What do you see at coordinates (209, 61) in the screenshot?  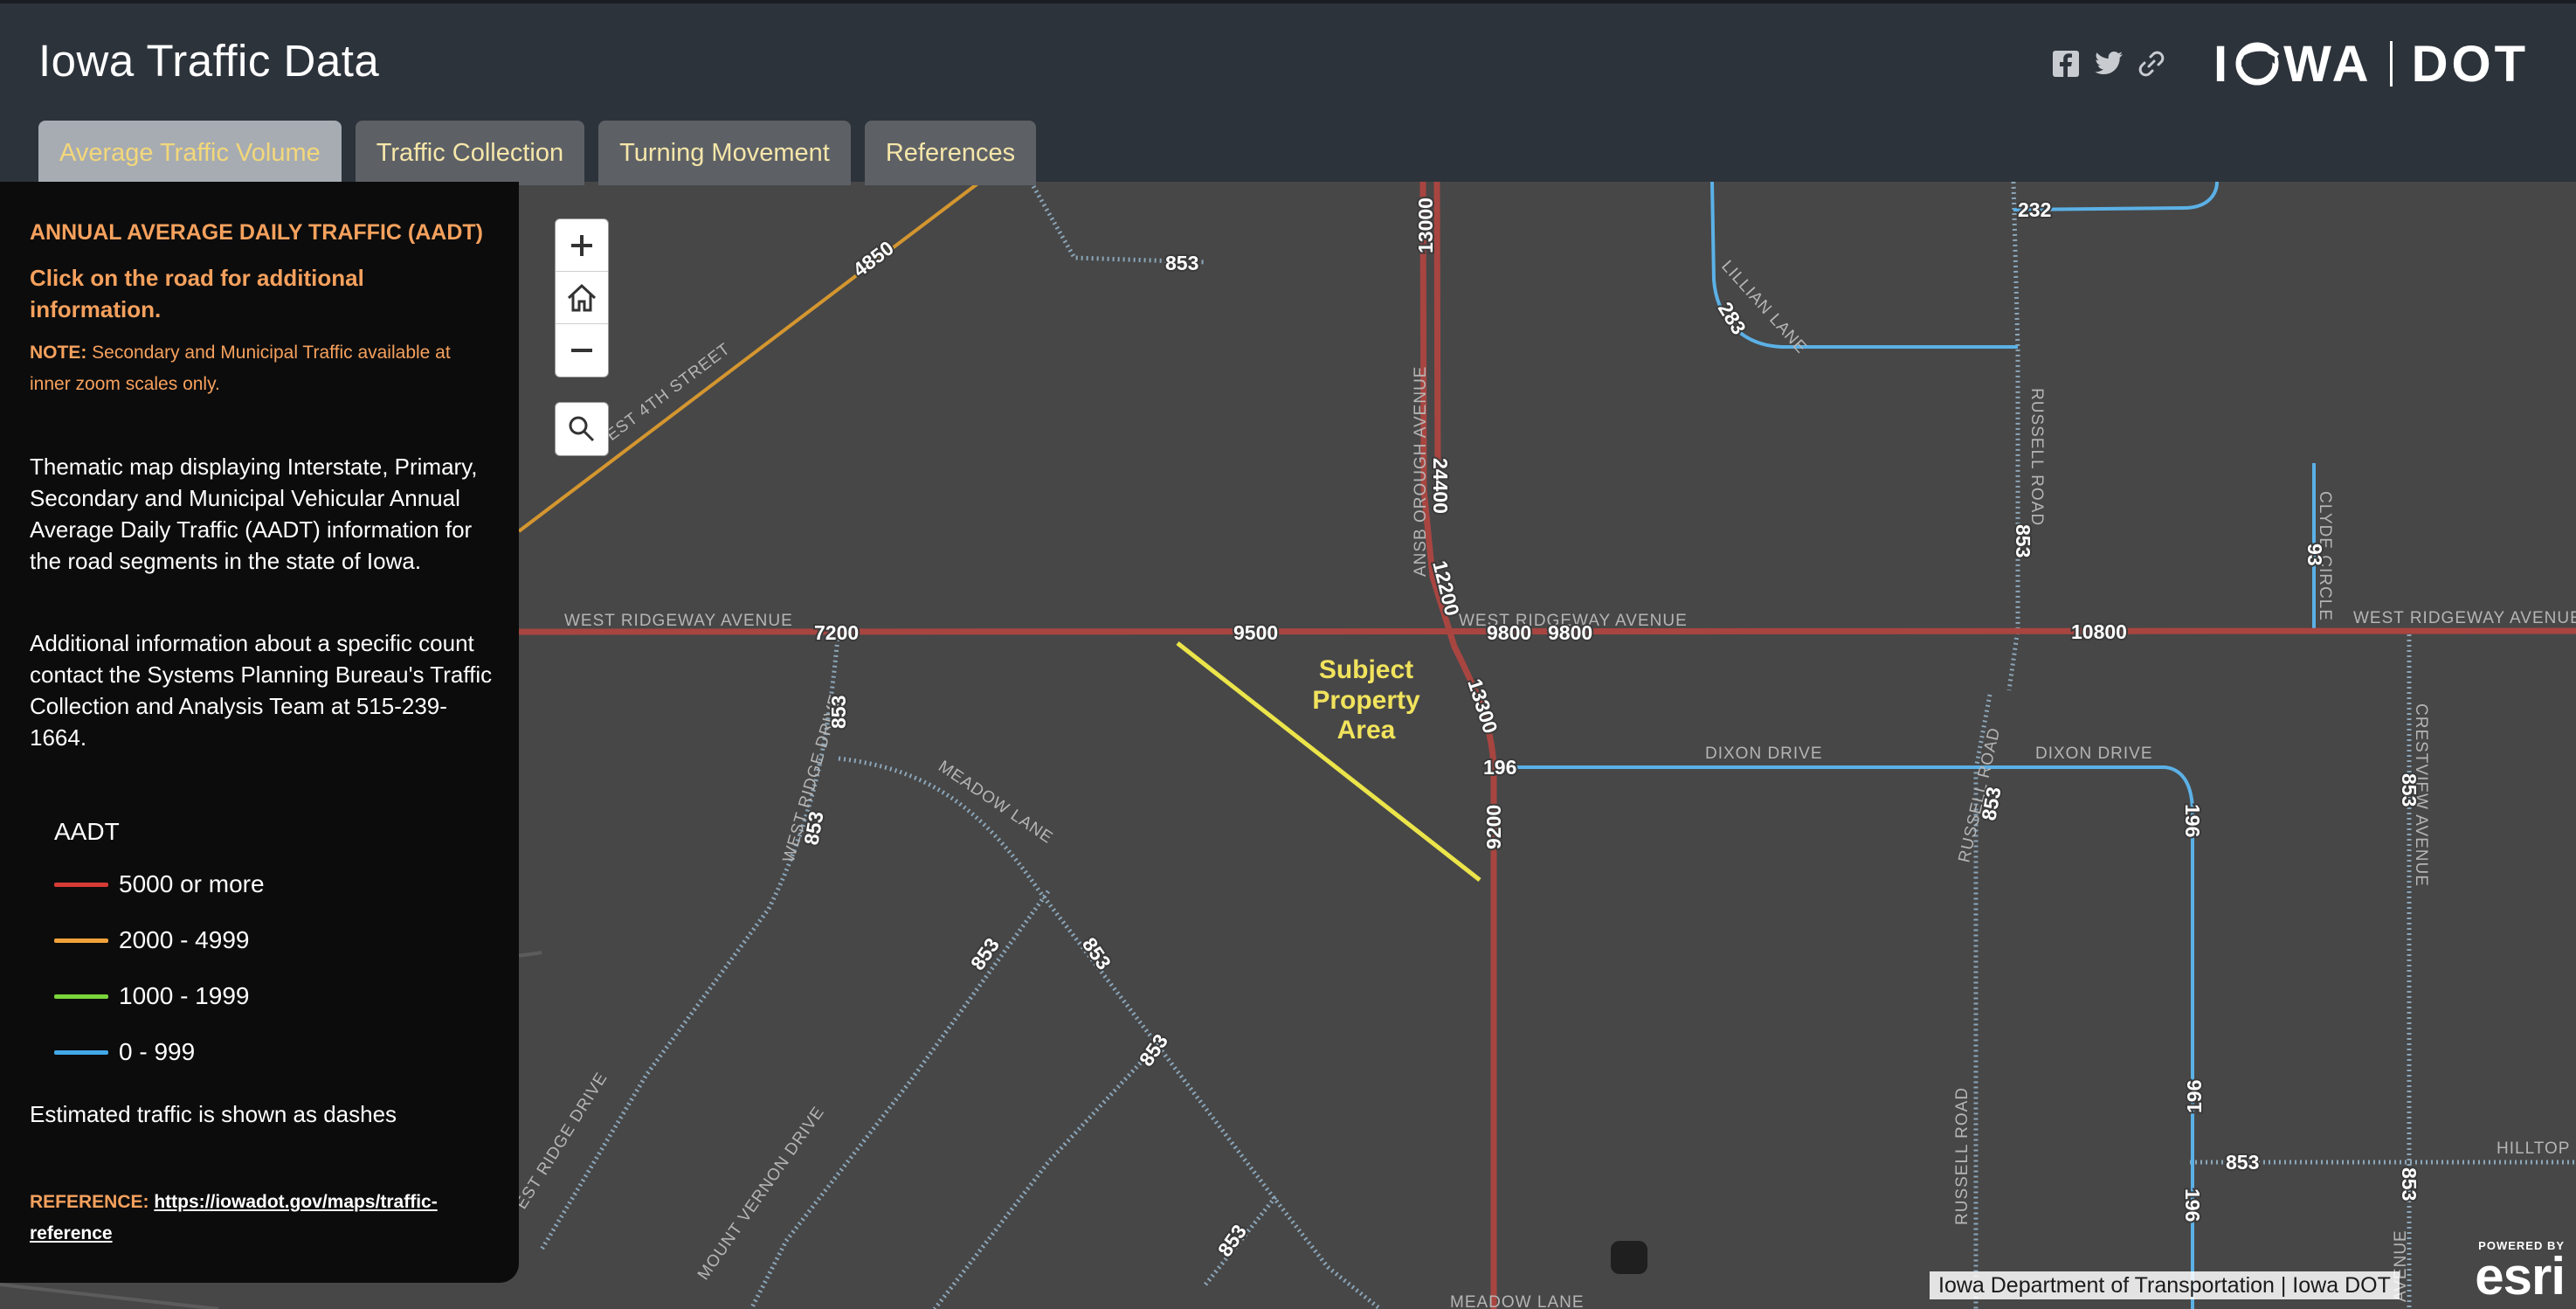 I see `app-title: Iowa Traffic Data` at bounding box center [209, 61].